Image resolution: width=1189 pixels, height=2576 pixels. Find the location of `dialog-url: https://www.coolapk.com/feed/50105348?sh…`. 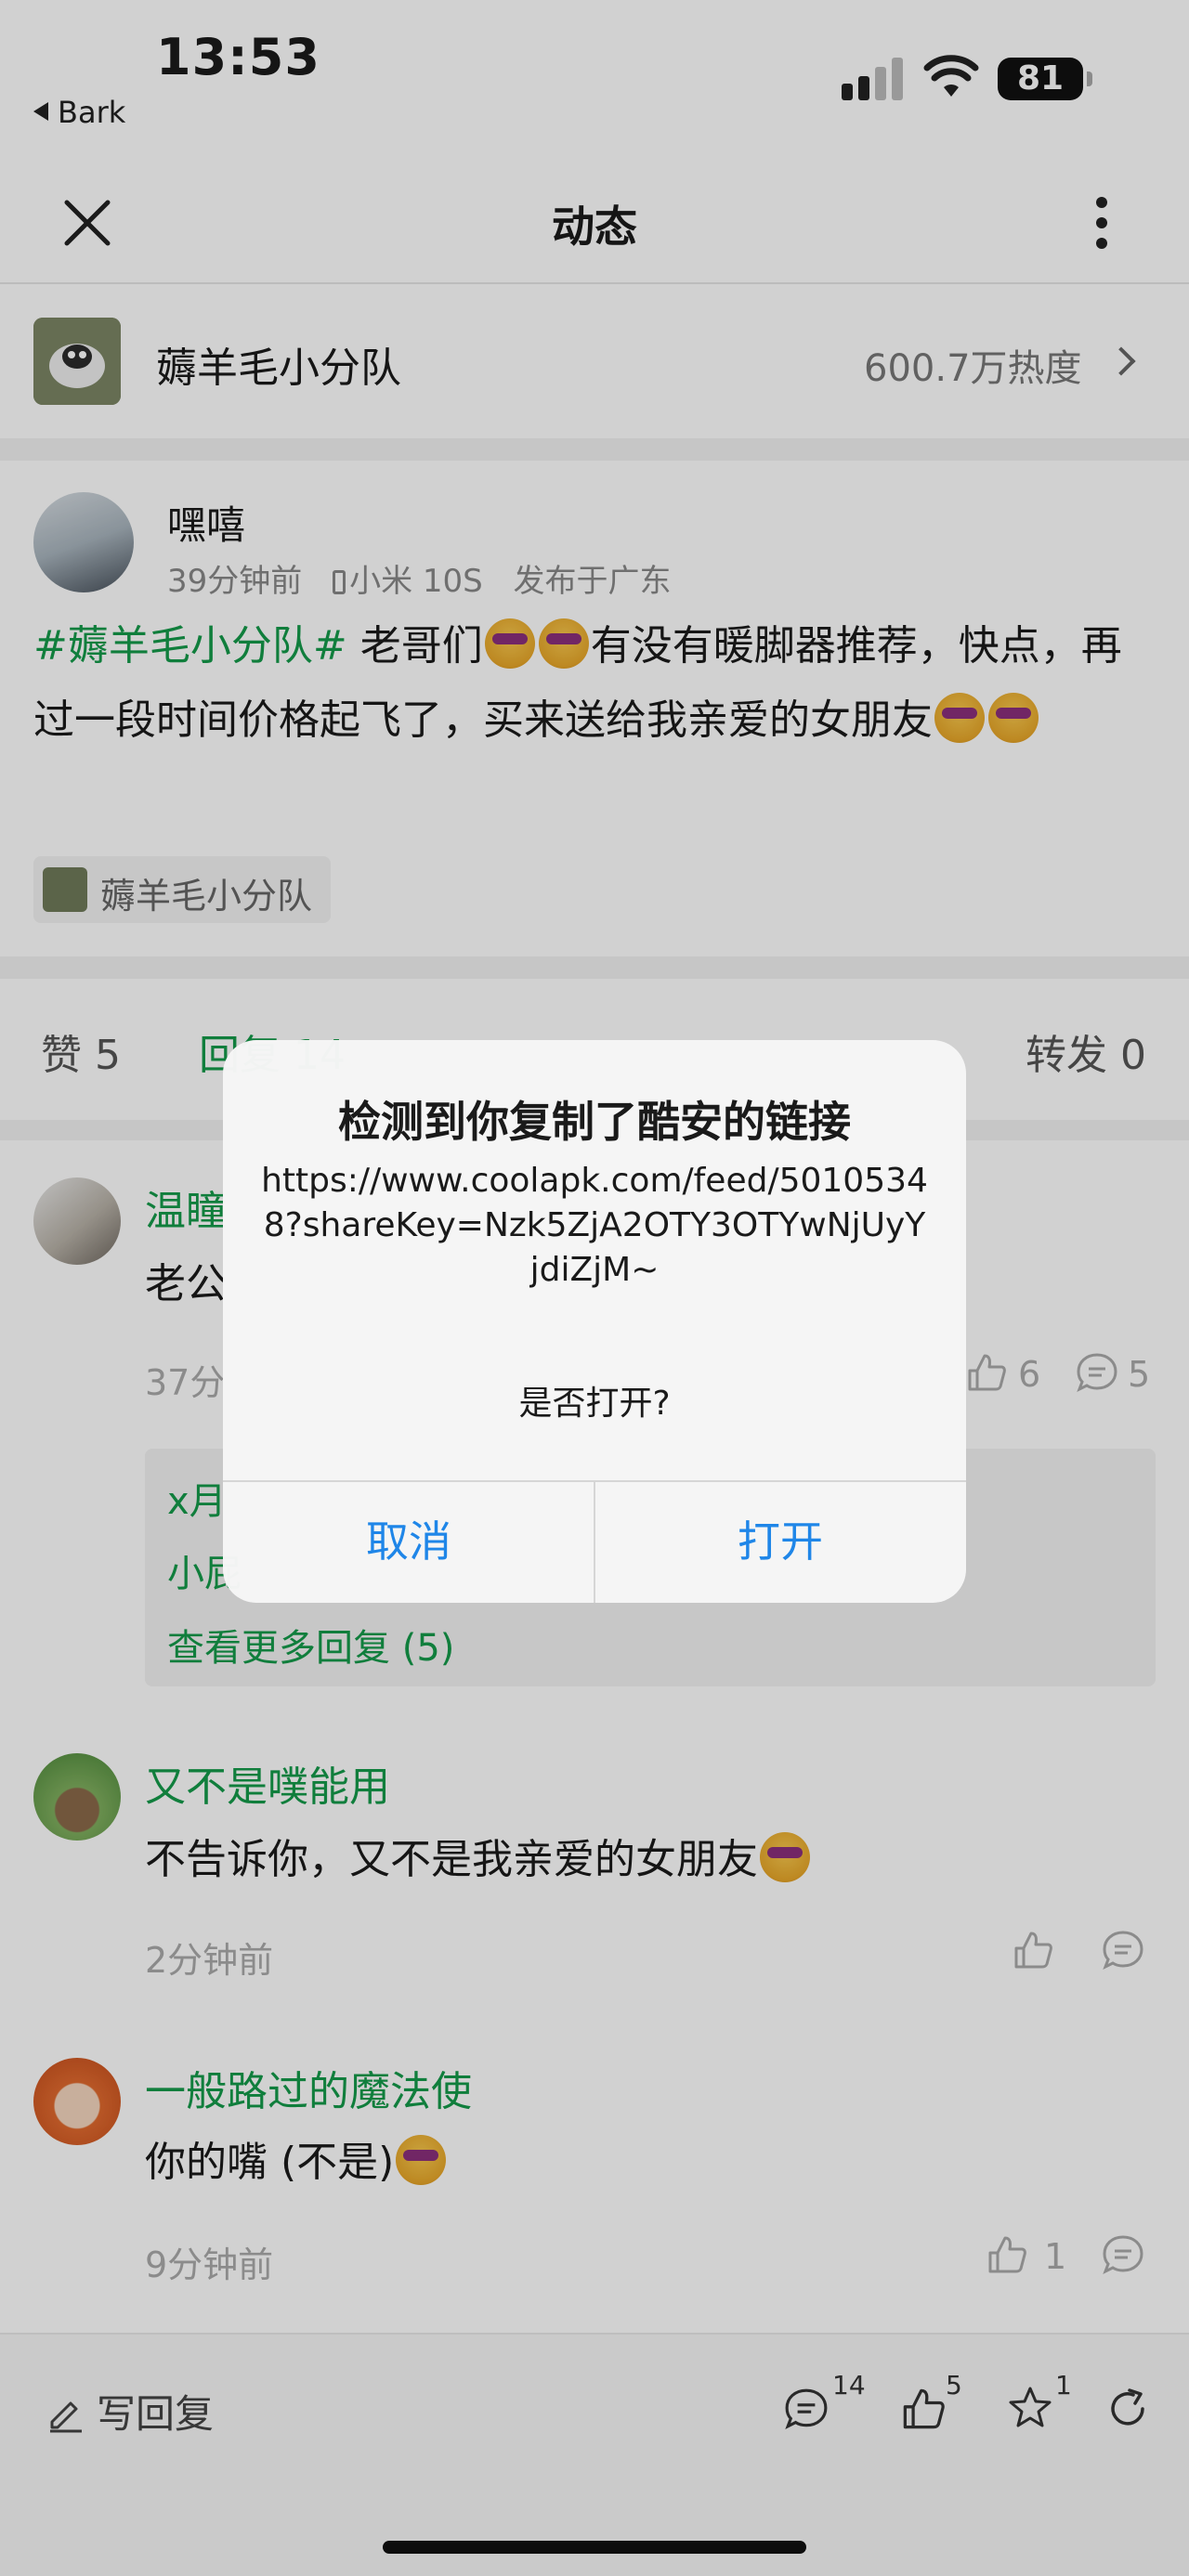

dialog-url: https://www.coolapk.com/feed/50105348?sh… is located at coordinates (594, 1225).